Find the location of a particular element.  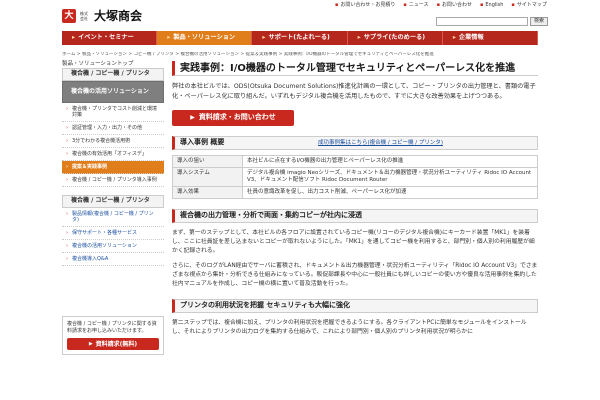

sidebar-item-maintenance: 保守サポート・各種サービス is located at coordinates (113, 233).